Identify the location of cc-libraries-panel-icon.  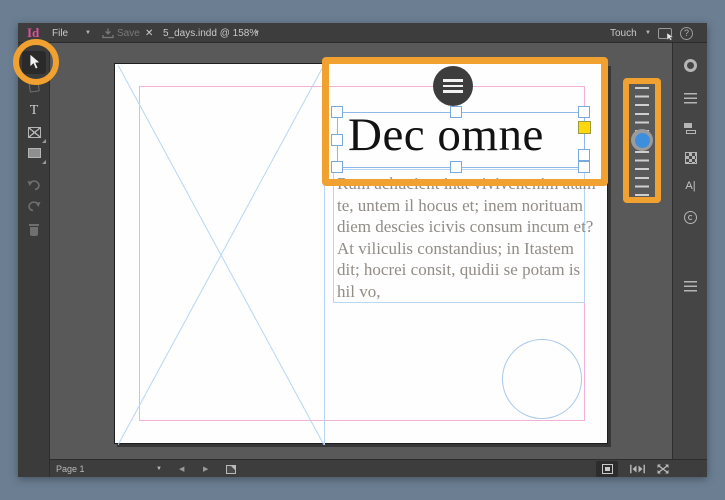
(690, 217).